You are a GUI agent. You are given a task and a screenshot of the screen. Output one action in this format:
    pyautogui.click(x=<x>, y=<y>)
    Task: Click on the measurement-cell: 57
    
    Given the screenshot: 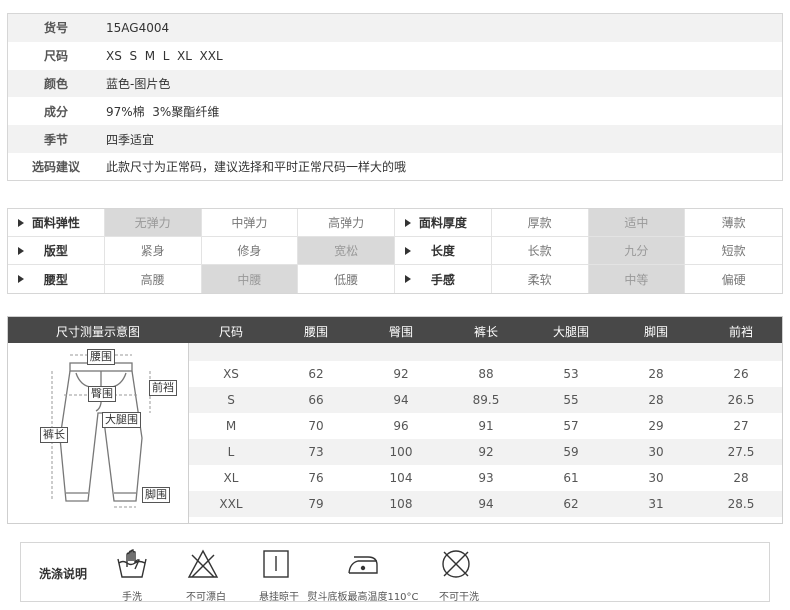 What is the action you would take?
    pyautogui.click(x=571, y=426)
    